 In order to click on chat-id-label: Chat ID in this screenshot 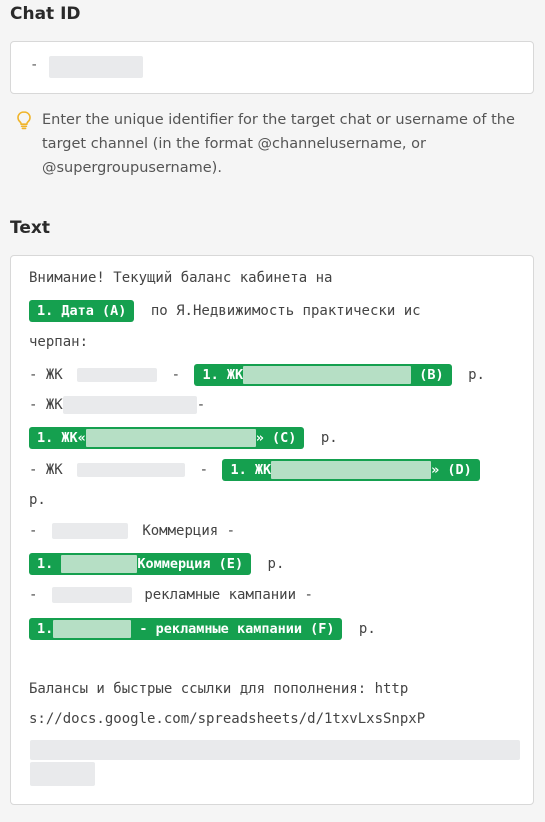, I will do `click(45, 14)`.